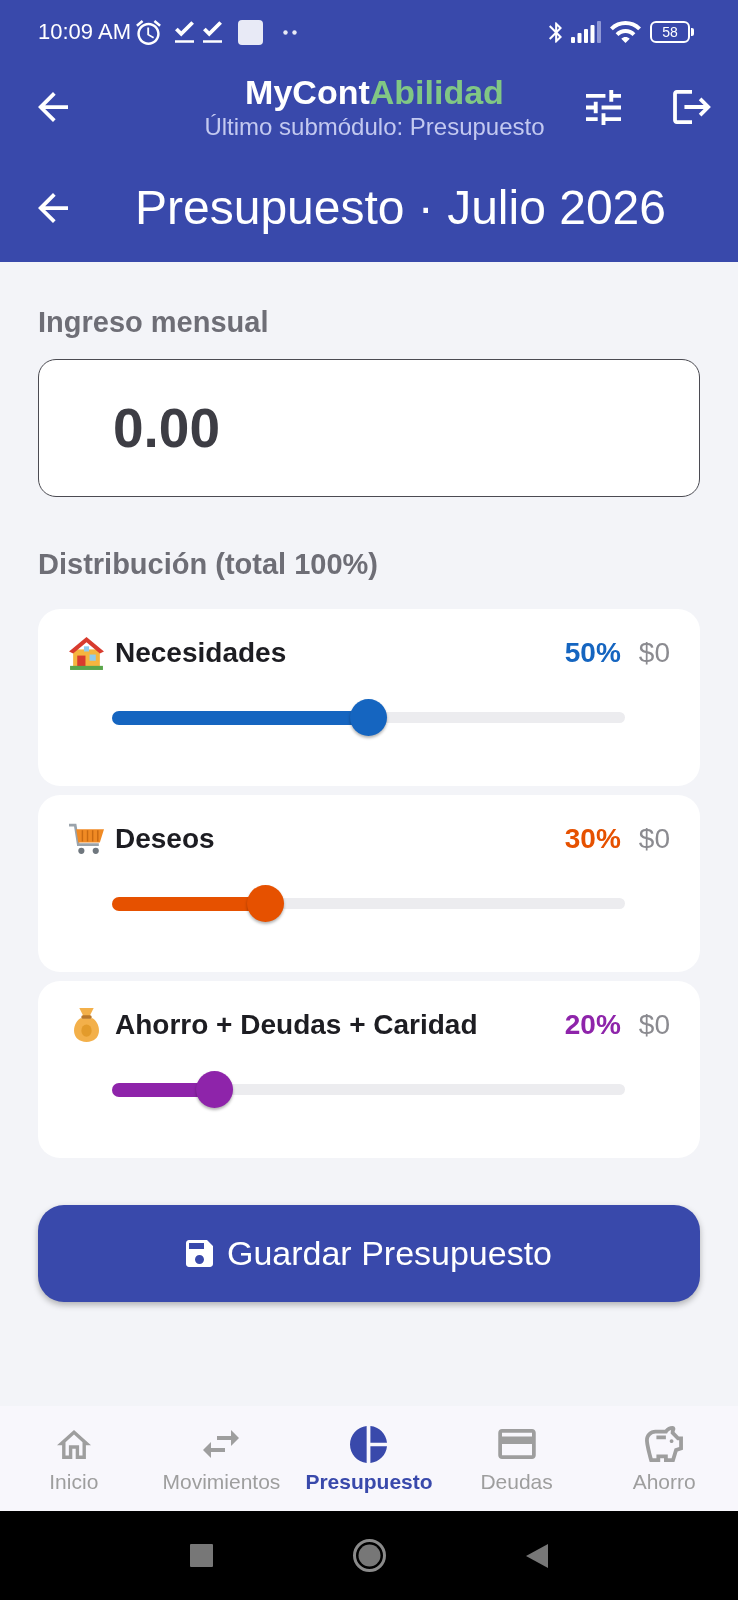 The height and width of the screenshot is (1600, 738). Describe the element at coordinates (400, 208) in the screenshot. I see `page-title: Presupuesto · Julio 2026` at that location.